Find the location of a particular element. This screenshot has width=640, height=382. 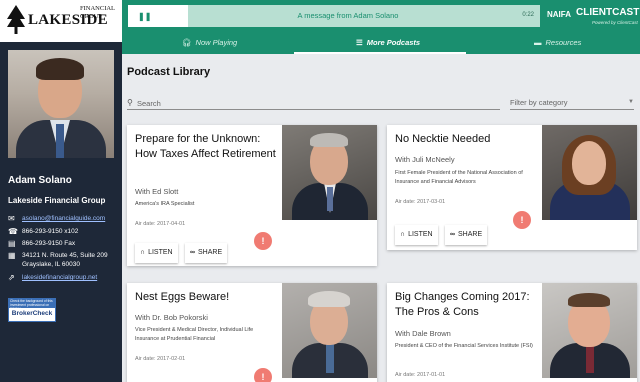

fax-text: 866-293-9150 Fax is located at coordinates (49, 243).